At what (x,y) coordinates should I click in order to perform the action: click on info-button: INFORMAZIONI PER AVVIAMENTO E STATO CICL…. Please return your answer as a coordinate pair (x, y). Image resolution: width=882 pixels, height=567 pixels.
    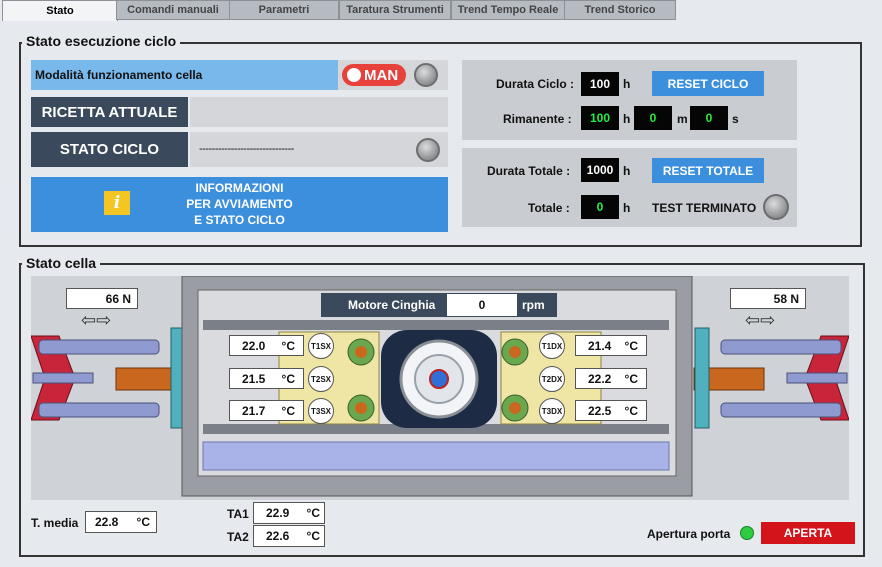
    Looking at the image, I should click on (239, 204).